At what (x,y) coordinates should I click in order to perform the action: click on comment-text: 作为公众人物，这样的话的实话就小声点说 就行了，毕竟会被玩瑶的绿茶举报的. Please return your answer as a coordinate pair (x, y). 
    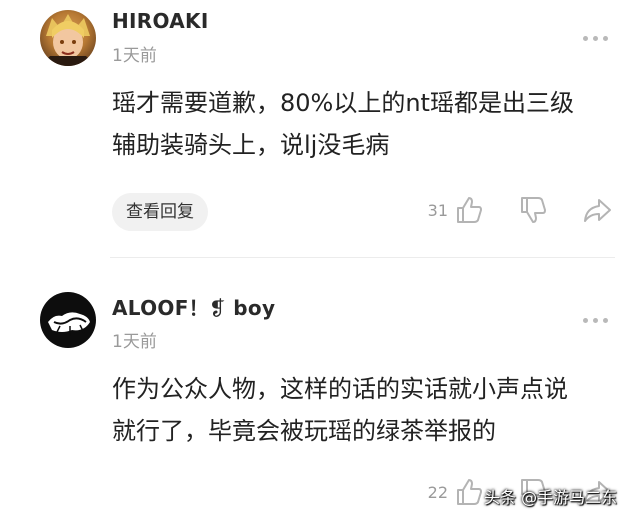
    Looking at the image, I should click on (362, 410).